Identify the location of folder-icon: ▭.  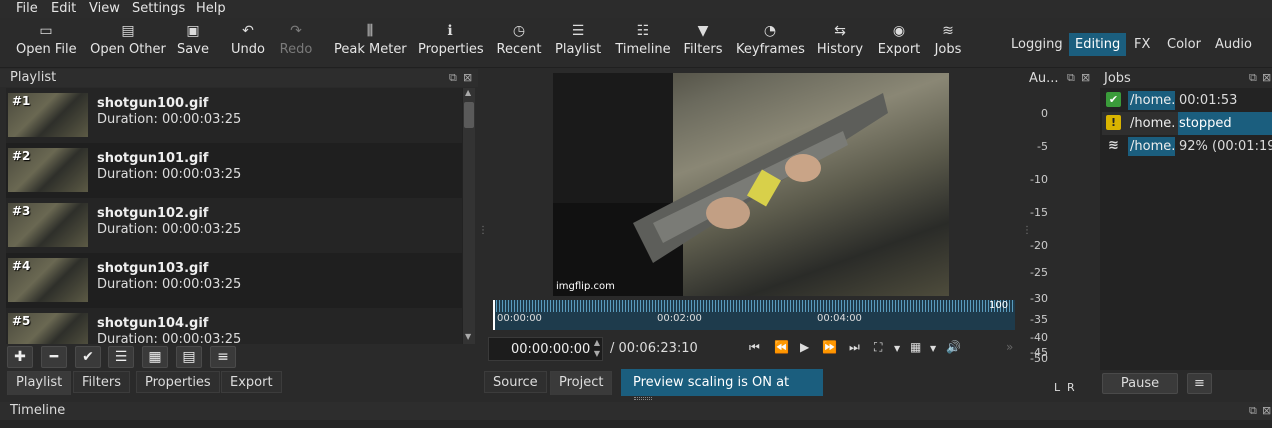
(46, 31).